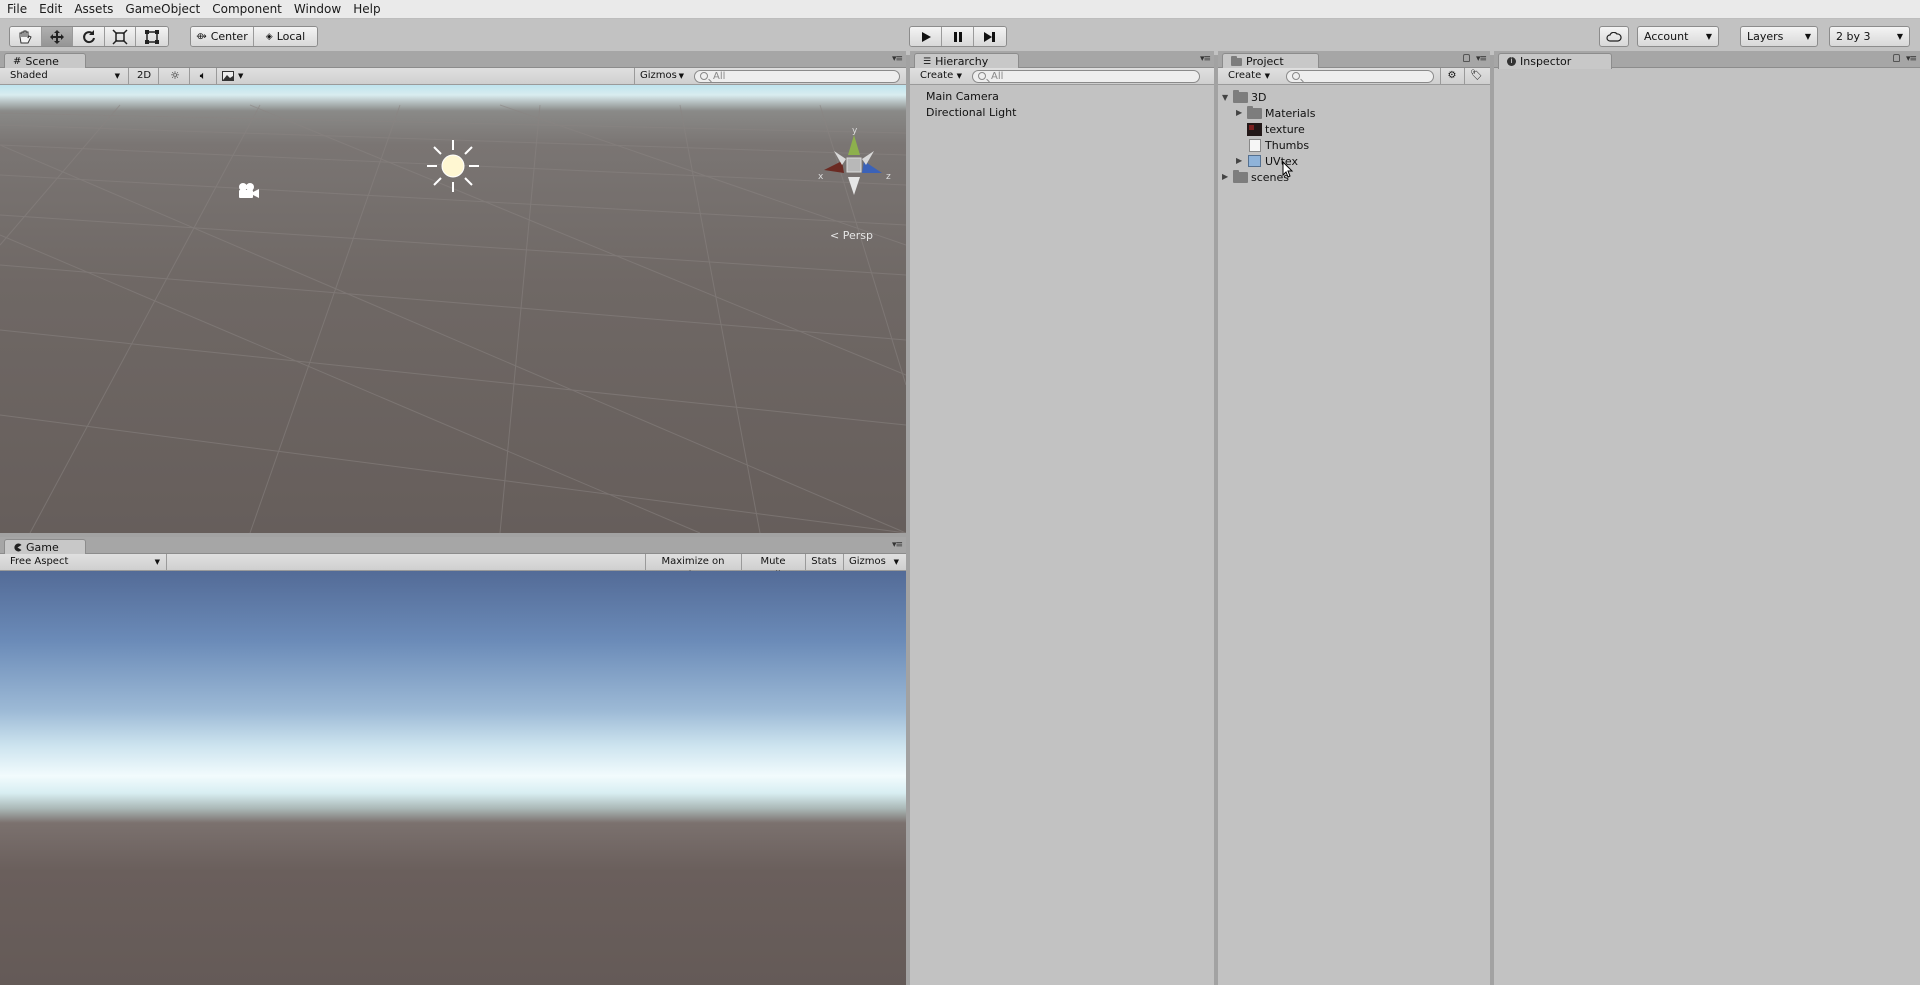  I want to click on mute-audio-toggle: Mute audio, so click(773, 568).